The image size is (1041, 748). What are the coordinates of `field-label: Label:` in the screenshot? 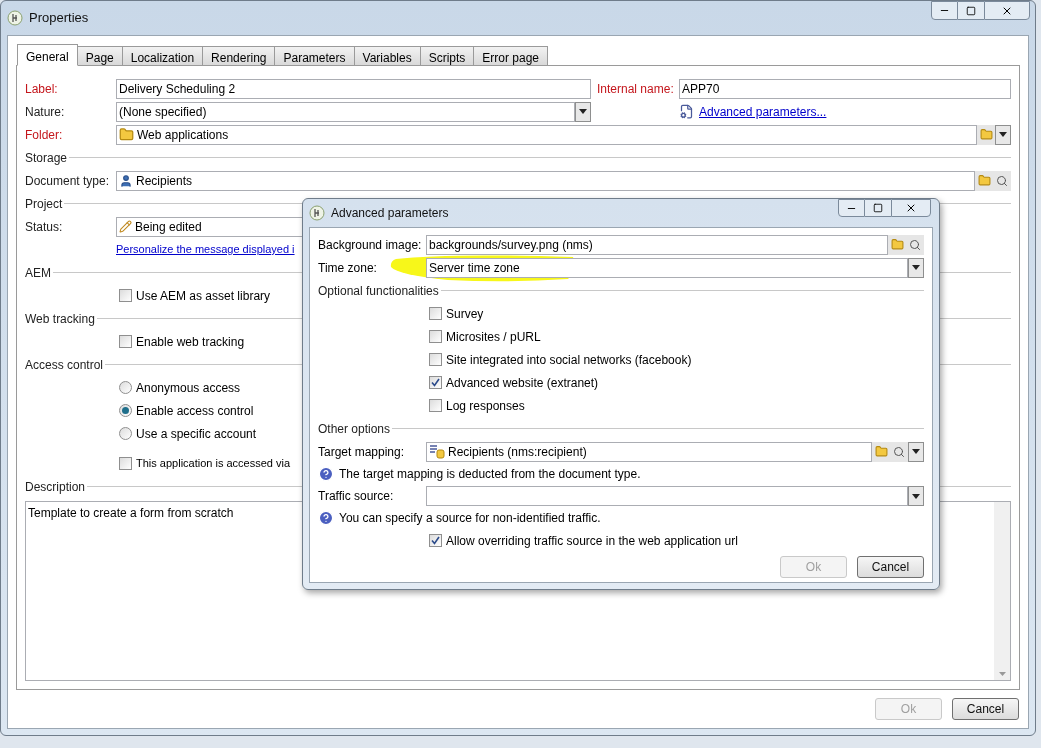 It's located at (42, 89).